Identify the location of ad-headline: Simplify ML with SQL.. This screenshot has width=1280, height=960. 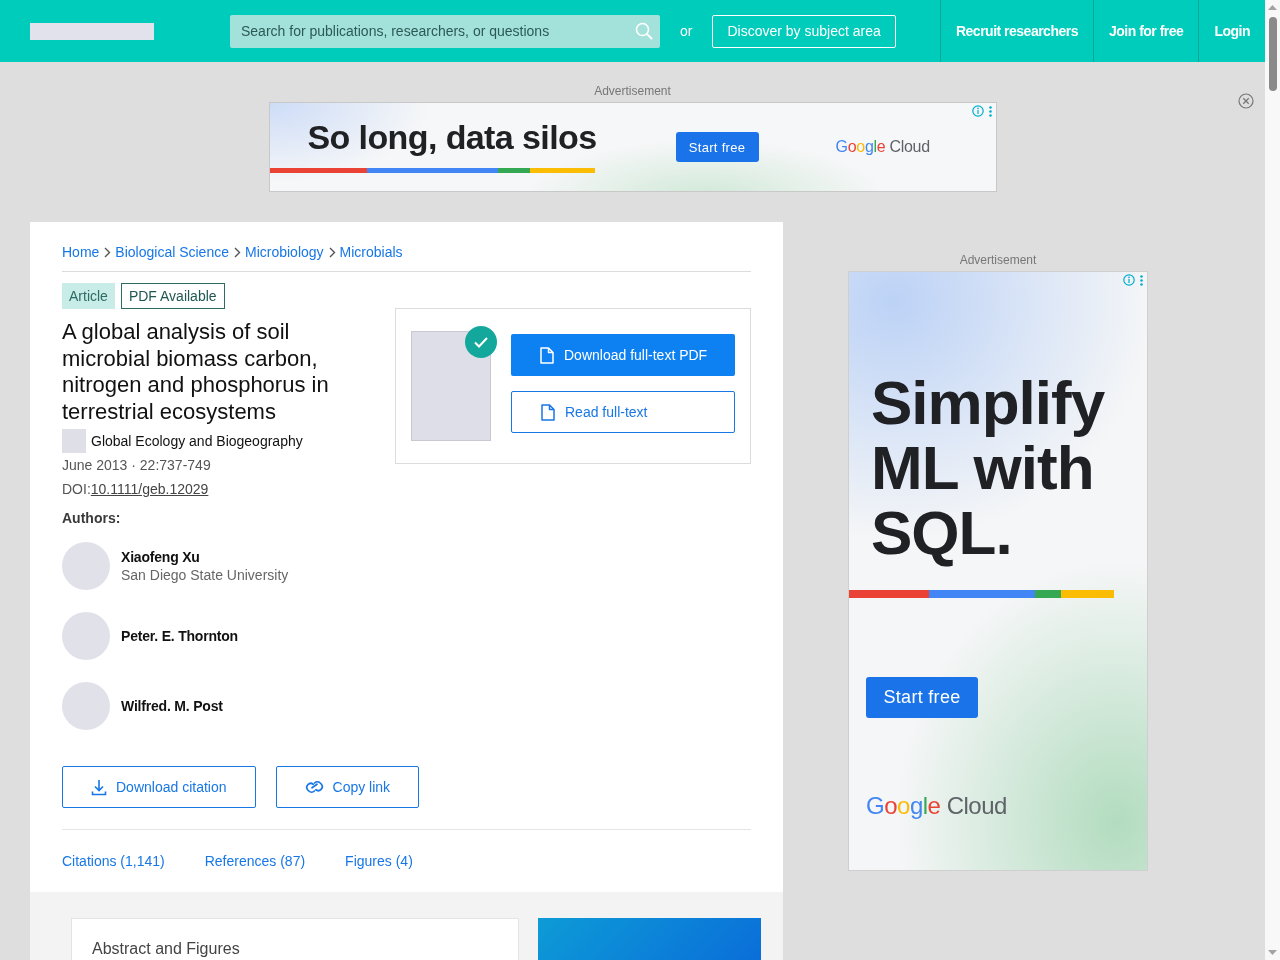
(988, 467).